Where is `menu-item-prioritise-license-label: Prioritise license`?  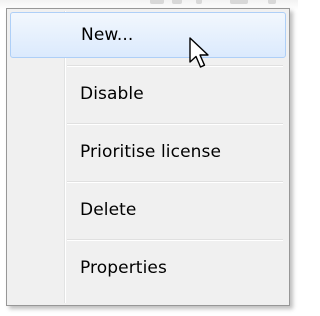
menu-item-prioritise-license-label: Prioritise license is located at coordinates (151, 152).